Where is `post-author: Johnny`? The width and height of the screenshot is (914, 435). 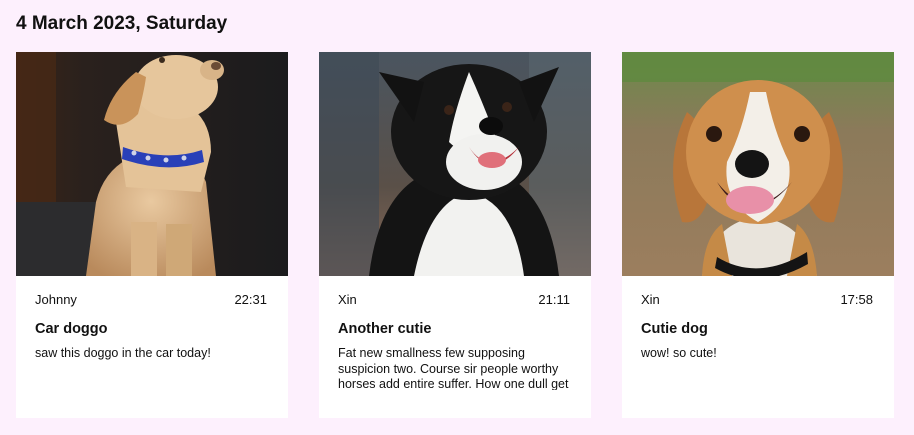
post-author: Johnny is located at coordinates (56, 299).